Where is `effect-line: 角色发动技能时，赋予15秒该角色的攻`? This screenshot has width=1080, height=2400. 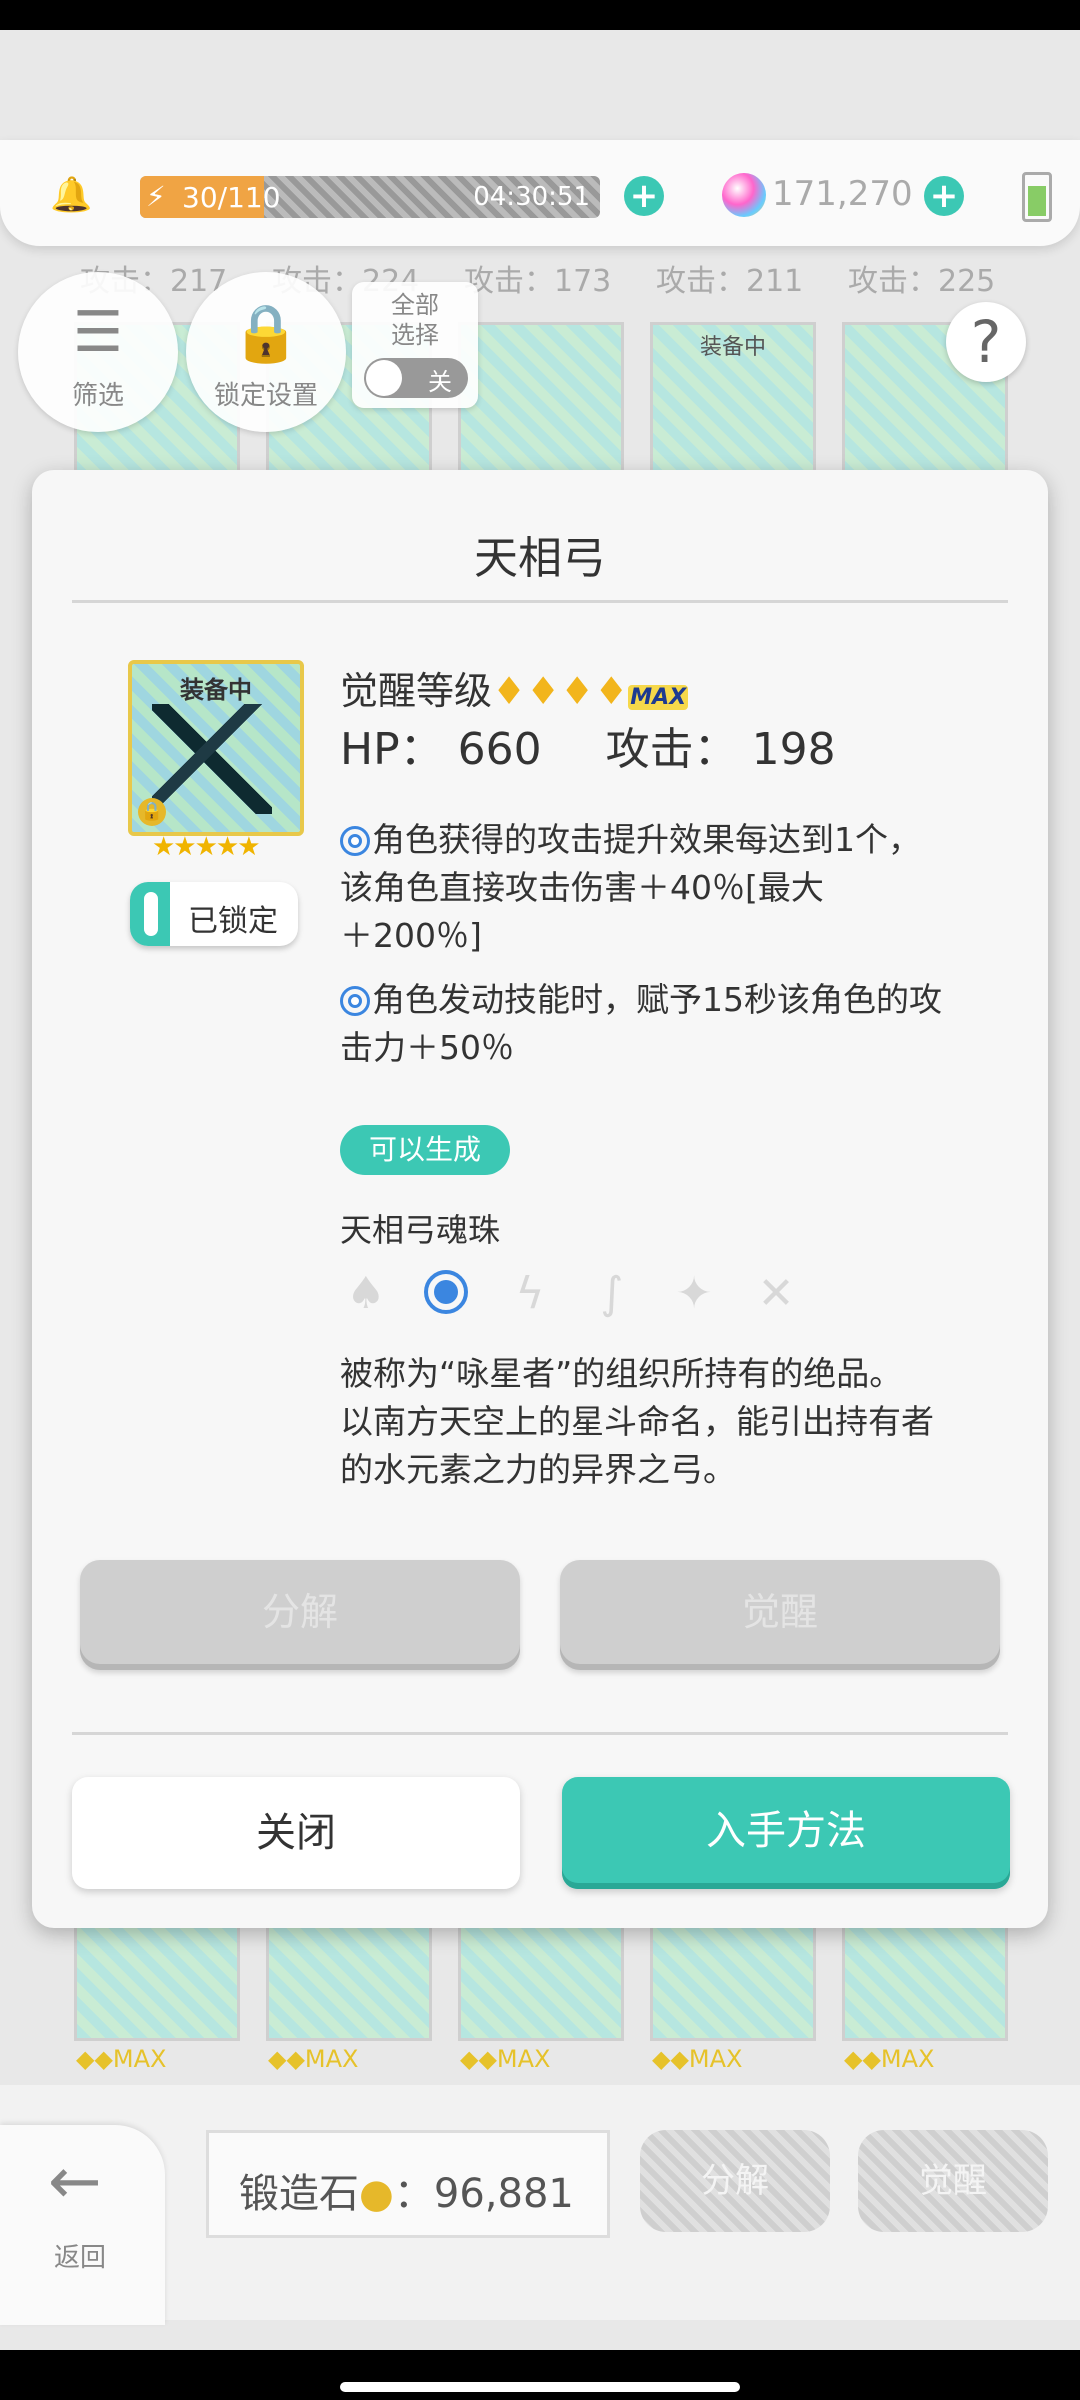
effect-line: 角色发动技能时，赋予15秒该角色的攻 is located at coordinates (657, 999).